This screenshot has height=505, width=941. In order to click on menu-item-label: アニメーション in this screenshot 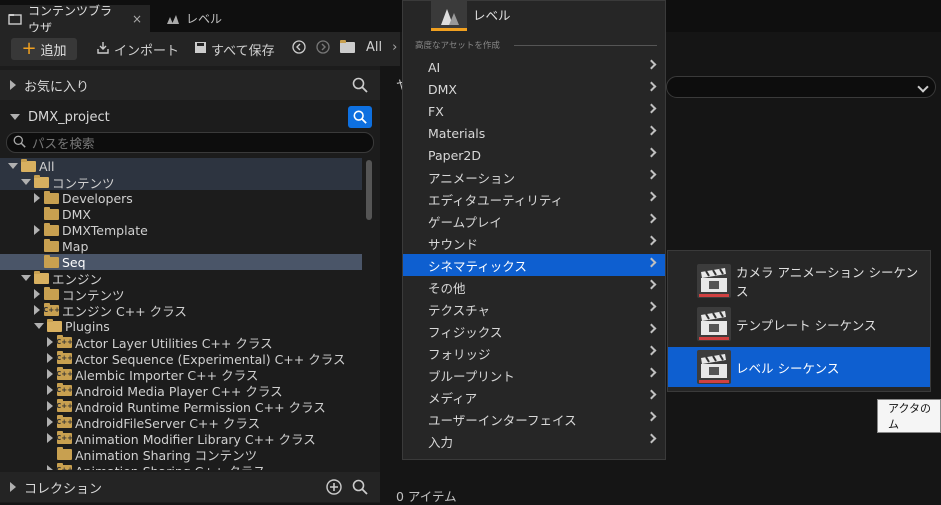, I will do `click(472, 178)`.